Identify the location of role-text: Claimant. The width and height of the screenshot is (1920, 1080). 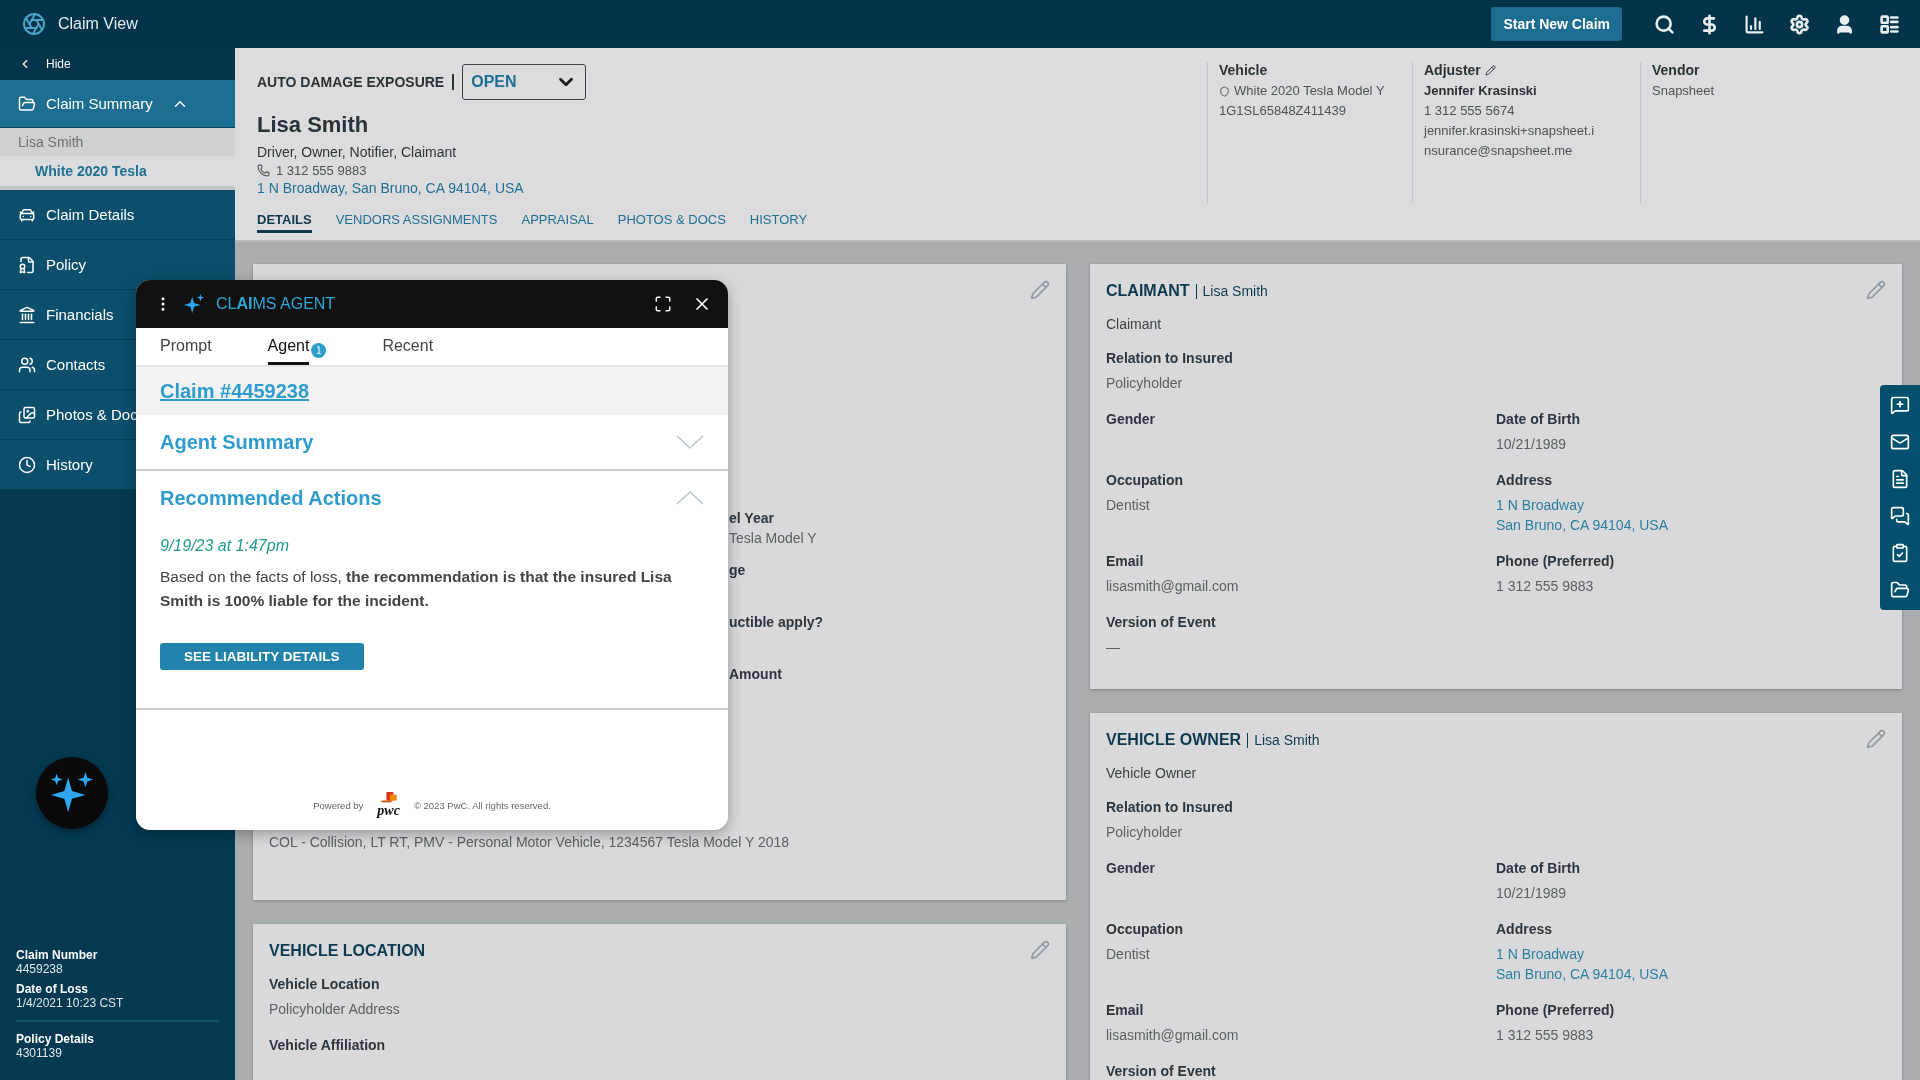
(1134, 324).